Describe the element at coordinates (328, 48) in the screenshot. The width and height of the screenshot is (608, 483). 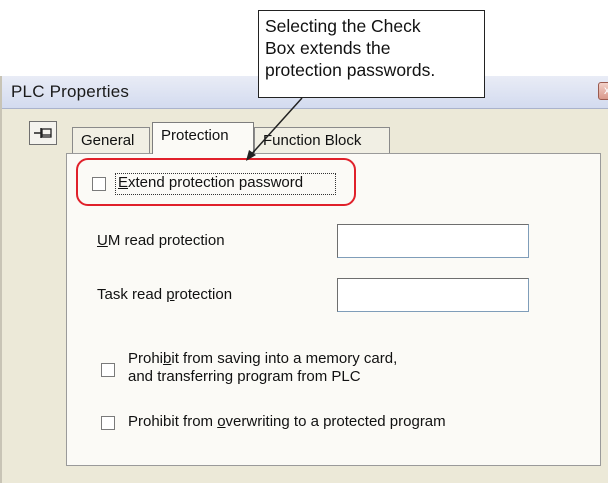
I see `callout-line-2: Box extends the` at that location.